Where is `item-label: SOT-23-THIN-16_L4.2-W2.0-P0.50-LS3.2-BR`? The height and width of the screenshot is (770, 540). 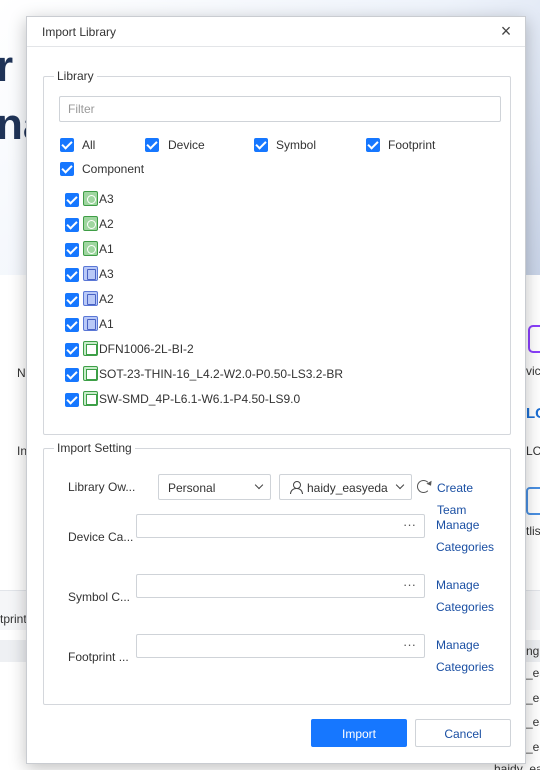 item-label: SOT-23-THIN-16_L4.2-W2.0-P0.50-LS3.2-BR is located at coordinates (221, 374).